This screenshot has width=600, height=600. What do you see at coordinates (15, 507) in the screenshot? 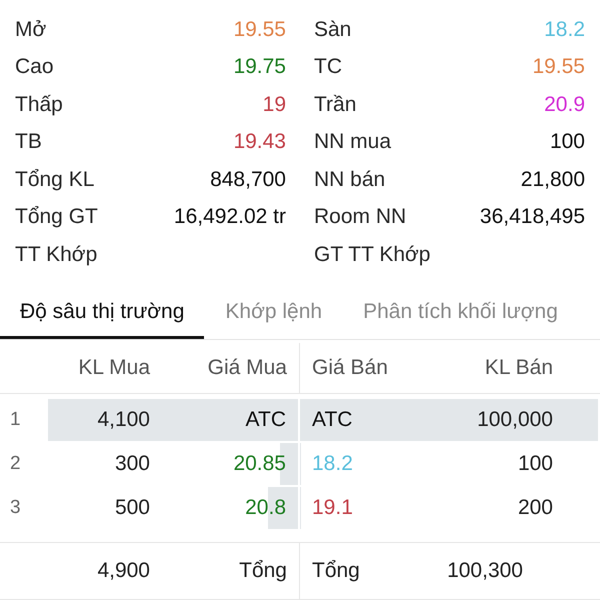
I see `row-index: 3` at bounding box center [15, 507].